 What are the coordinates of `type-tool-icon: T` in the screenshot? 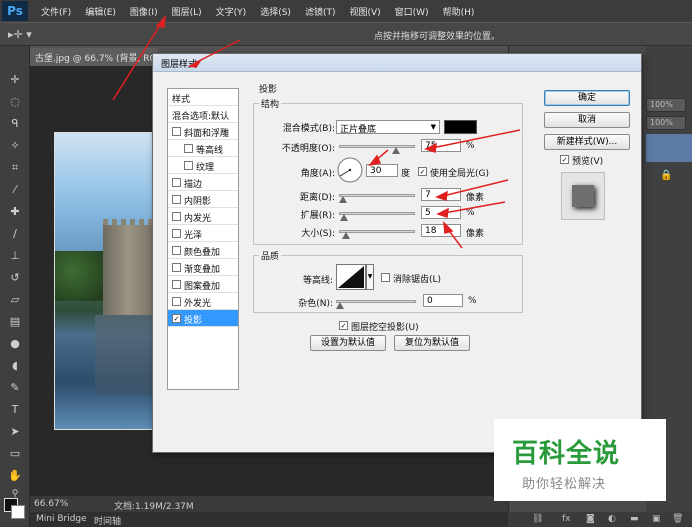 It's located at (15, 410).